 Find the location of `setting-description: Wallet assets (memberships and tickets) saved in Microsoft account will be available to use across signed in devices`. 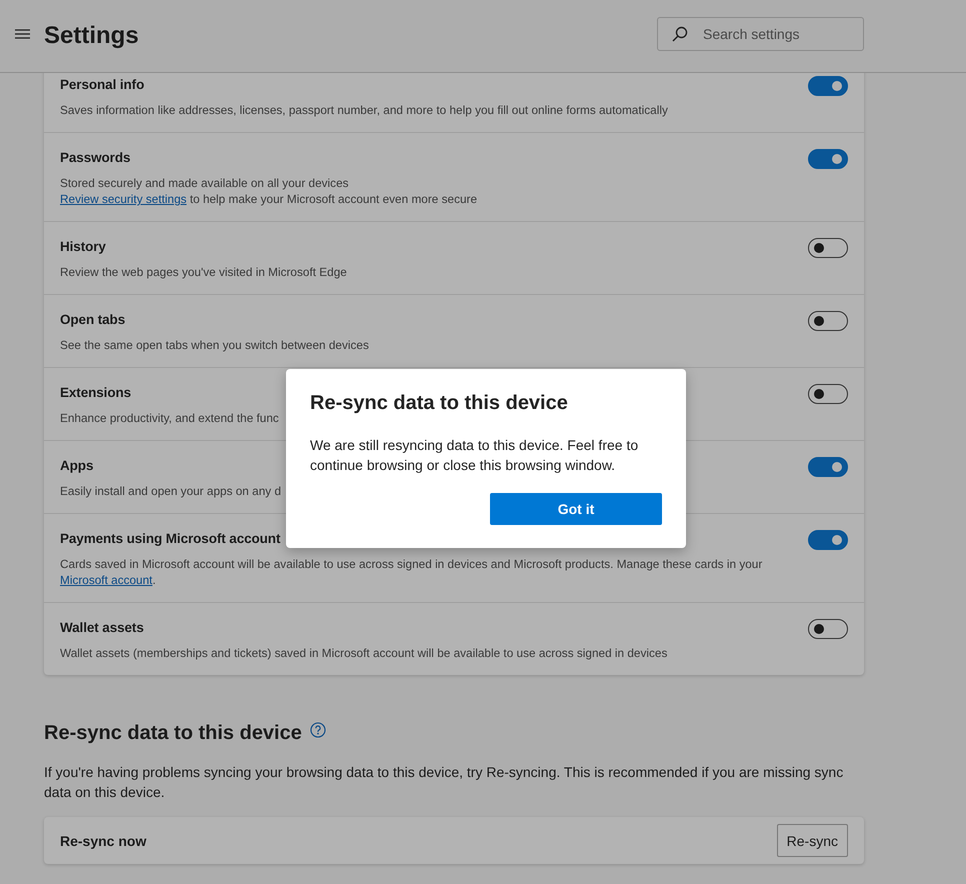

setting-description: Wallet assets (memberships and tickets) saved in Microsoft account will be available to use across signed in devices is located at coordinates (364, 653).